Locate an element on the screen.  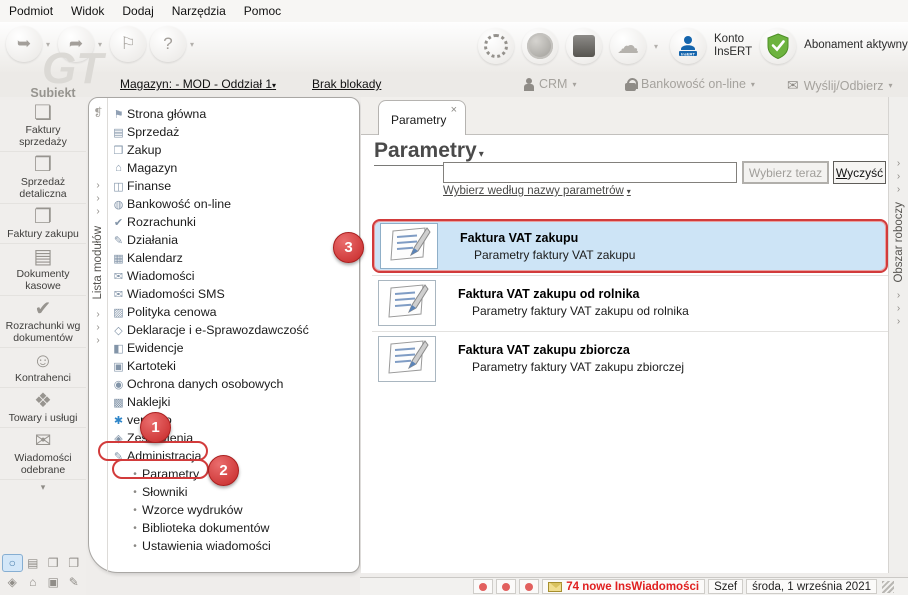
tree-item-kartoteki: ▣ Kartoteki is located at coordinates (233, 366).